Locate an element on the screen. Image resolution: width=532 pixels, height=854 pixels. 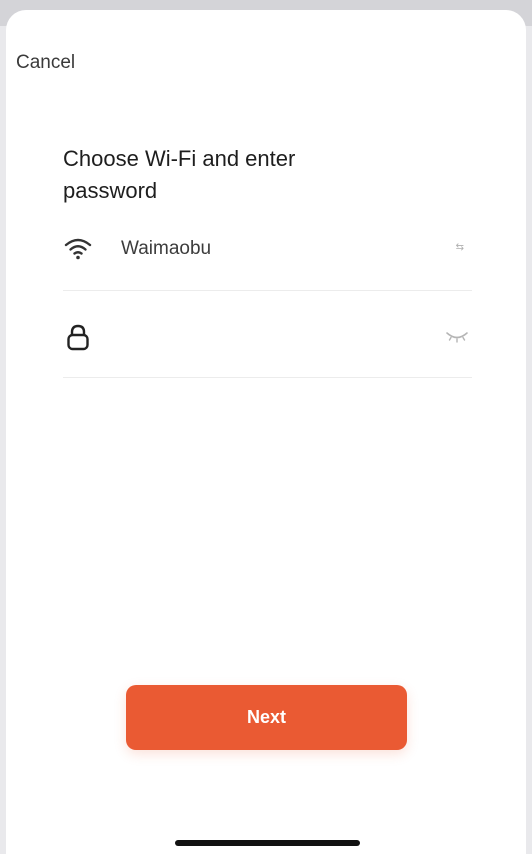
next-button: Next is located at coordinates (266, 717).